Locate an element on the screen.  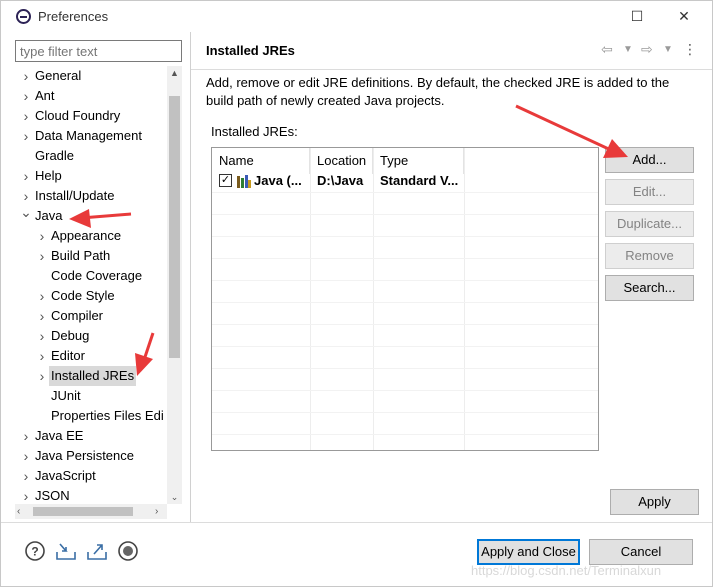
tree-item-label: Appearance is located at coordinates (86, 235).